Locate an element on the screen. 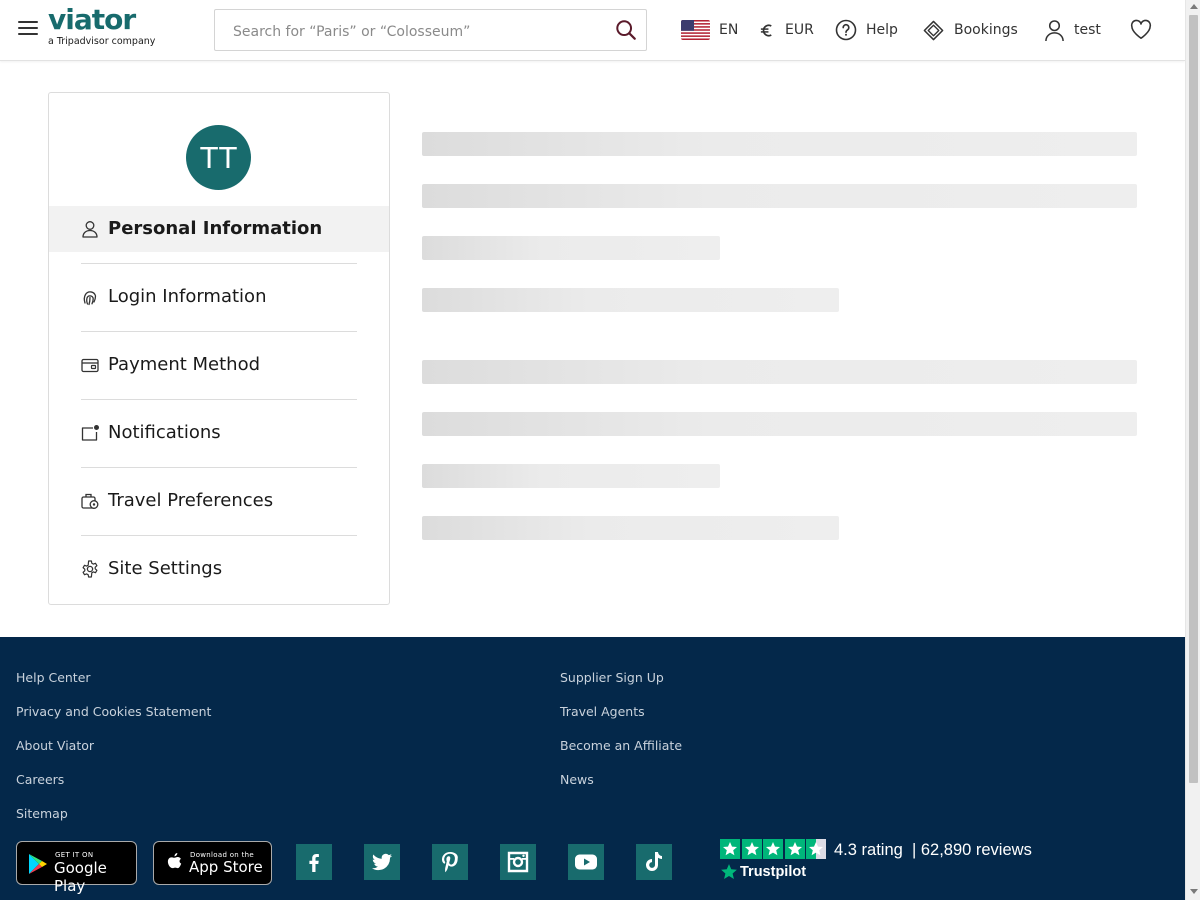  menu-site-settings: Site Settings is located at coordinates (219, 569).